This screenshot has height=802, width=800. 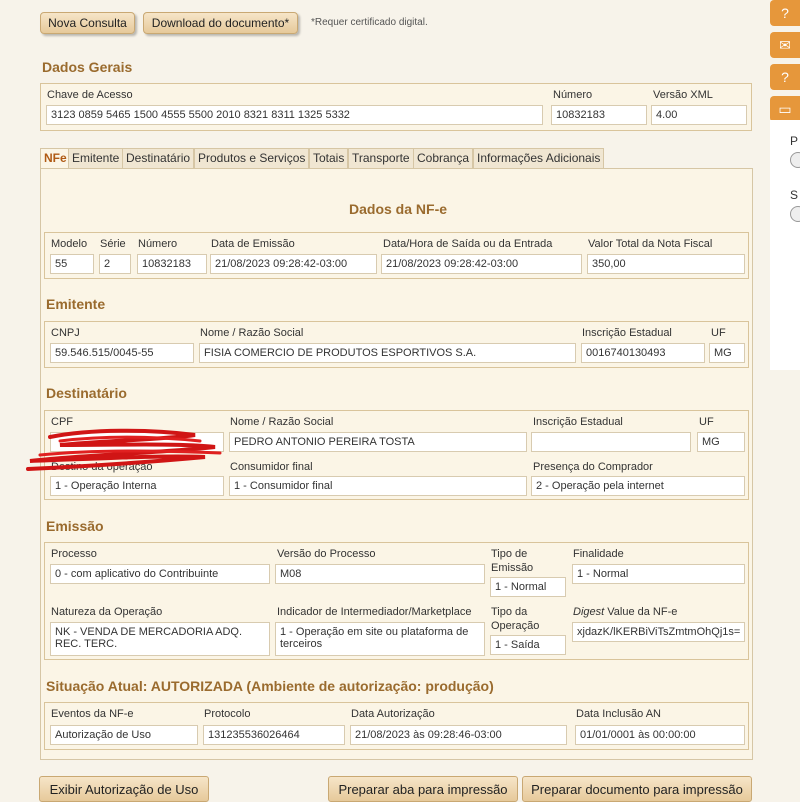 What do you see at coordinates (528, 645) in the screenshot?
I see `tipo-operacao-field: 1 - Saída` at bounding box center [528, 645].